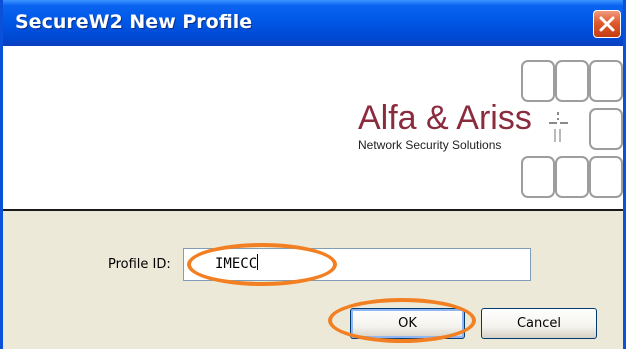  What do you see at coordinates (357, 264) in the screenshot?
I see `profile-id-input: IMECC` at bounding box center [357, 264].